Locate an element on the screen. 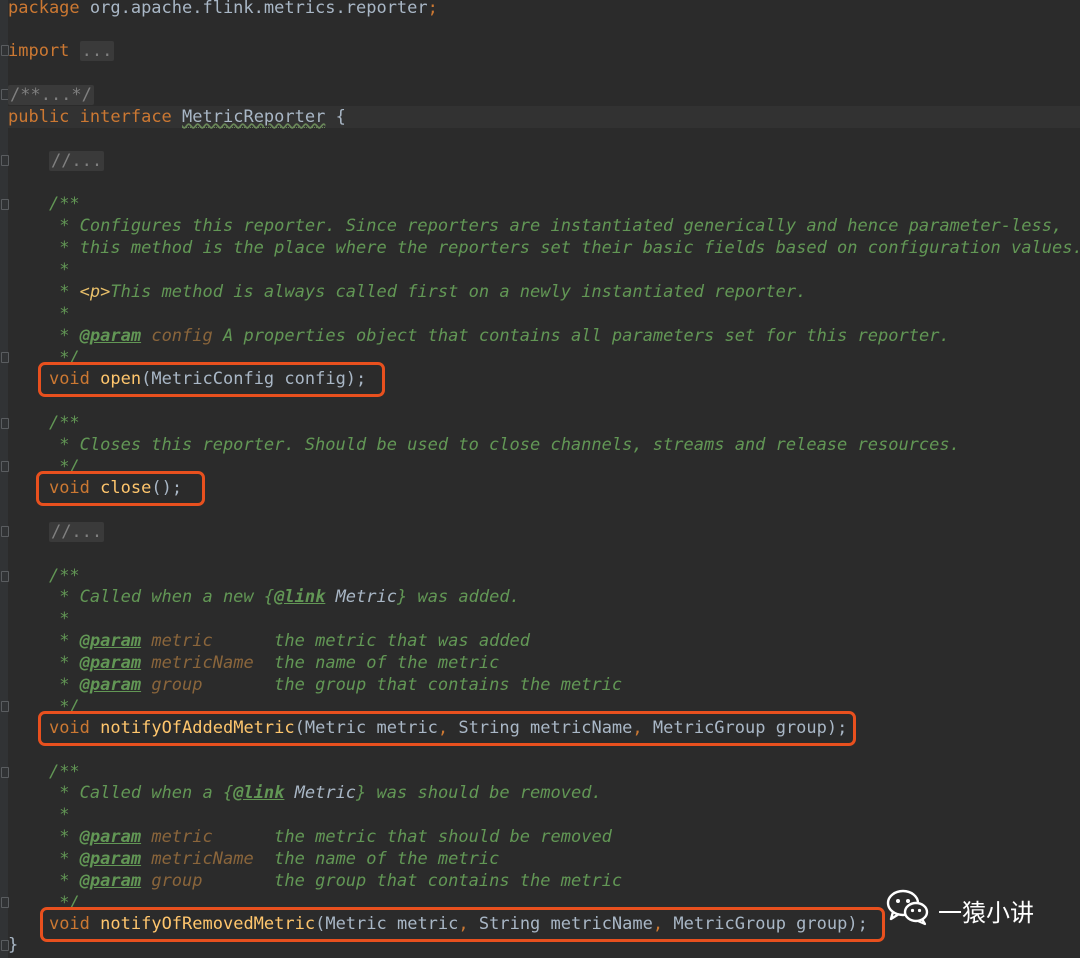  close-method-highlight is located at coordinates (120, 488).